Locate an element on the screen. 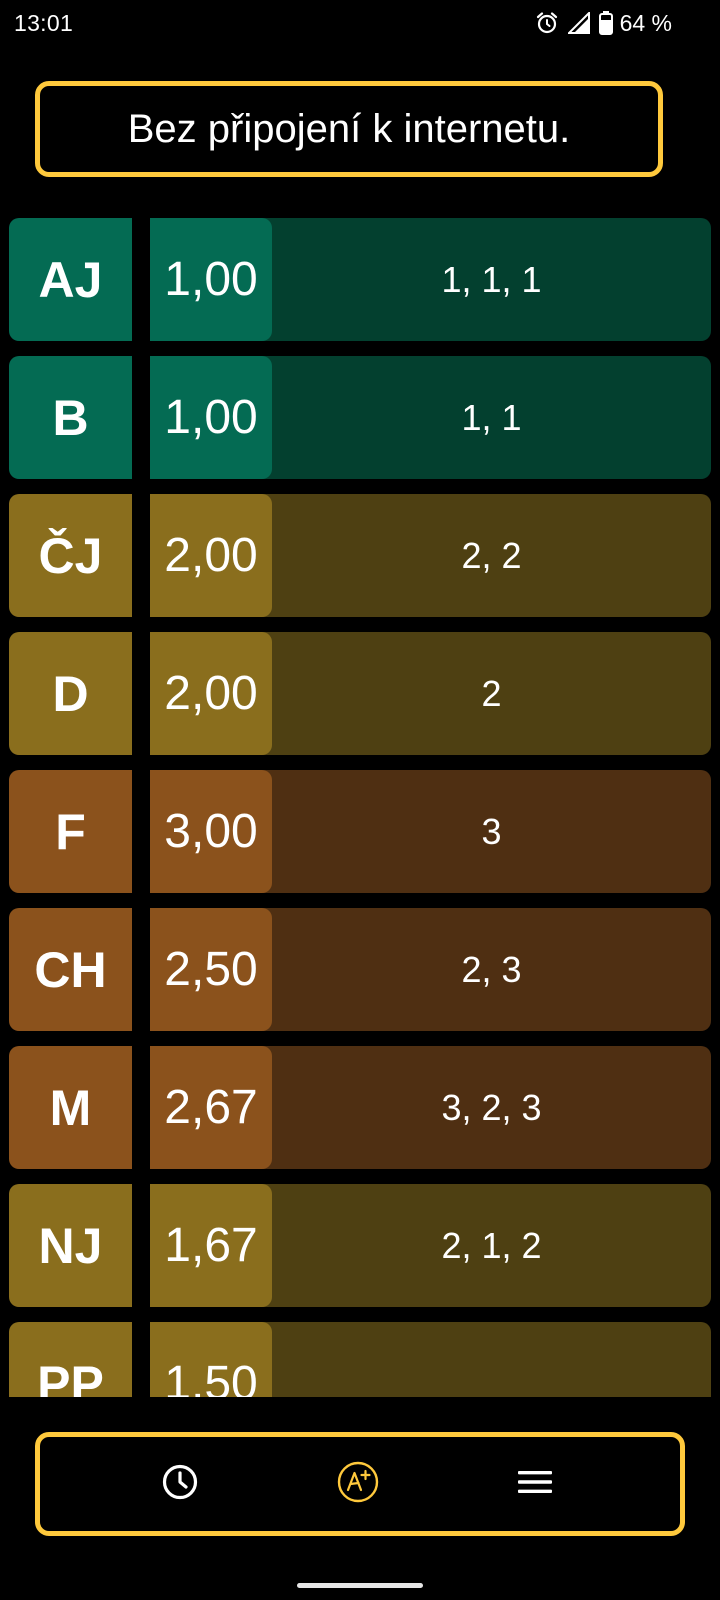 This screenshot has width=720, height=1600. subject-abbreviation: PP is located at coordinates (70, 1359).